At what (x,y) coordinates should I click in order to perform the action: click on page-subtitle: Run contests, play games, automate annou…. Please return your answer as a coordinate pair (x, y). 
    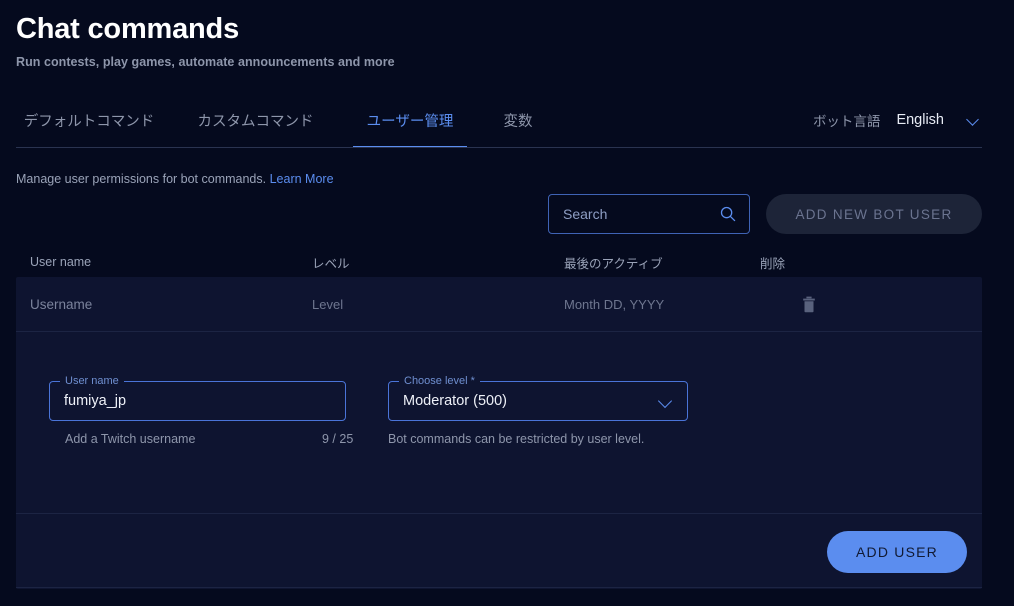
    Looking at the image, I should click on (205, 62).